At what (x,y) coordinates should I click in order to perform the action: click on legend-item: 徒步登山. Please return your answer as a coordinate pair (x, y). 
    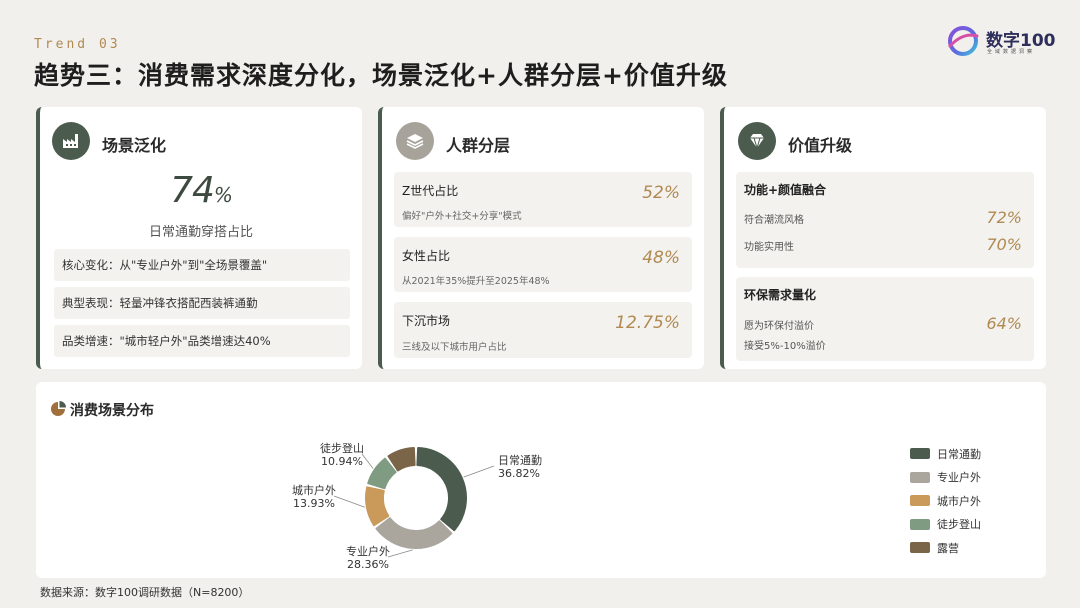
    Looking at the image, I should click on (945, 525).